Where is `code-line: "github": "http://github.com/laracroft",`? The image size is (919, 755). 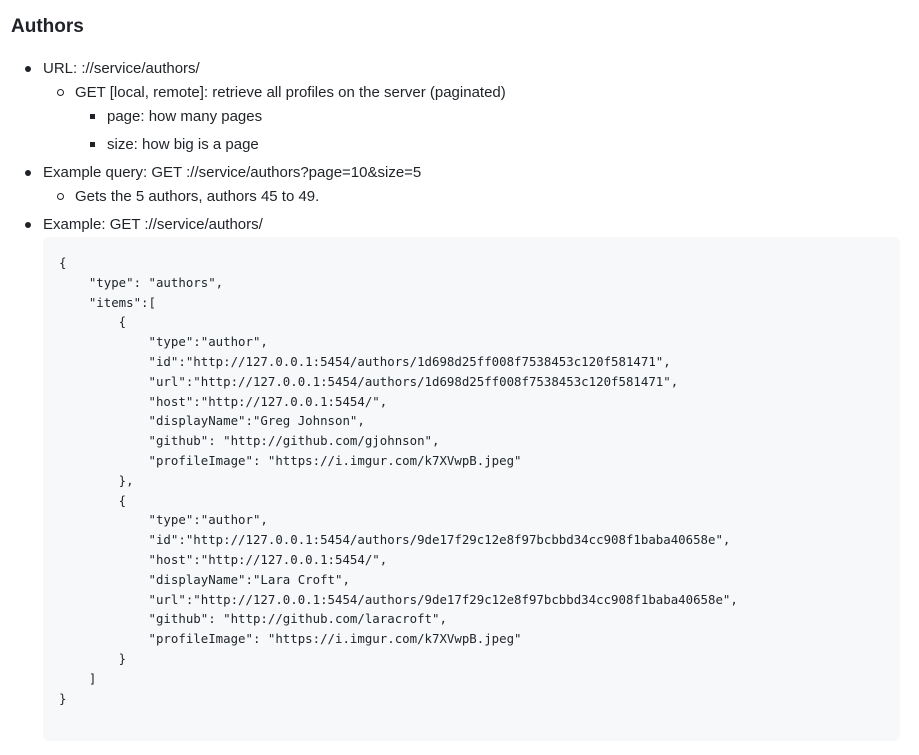 code-line: "github": "http://github.com/laracroft", is located at coordinates (253, 619).